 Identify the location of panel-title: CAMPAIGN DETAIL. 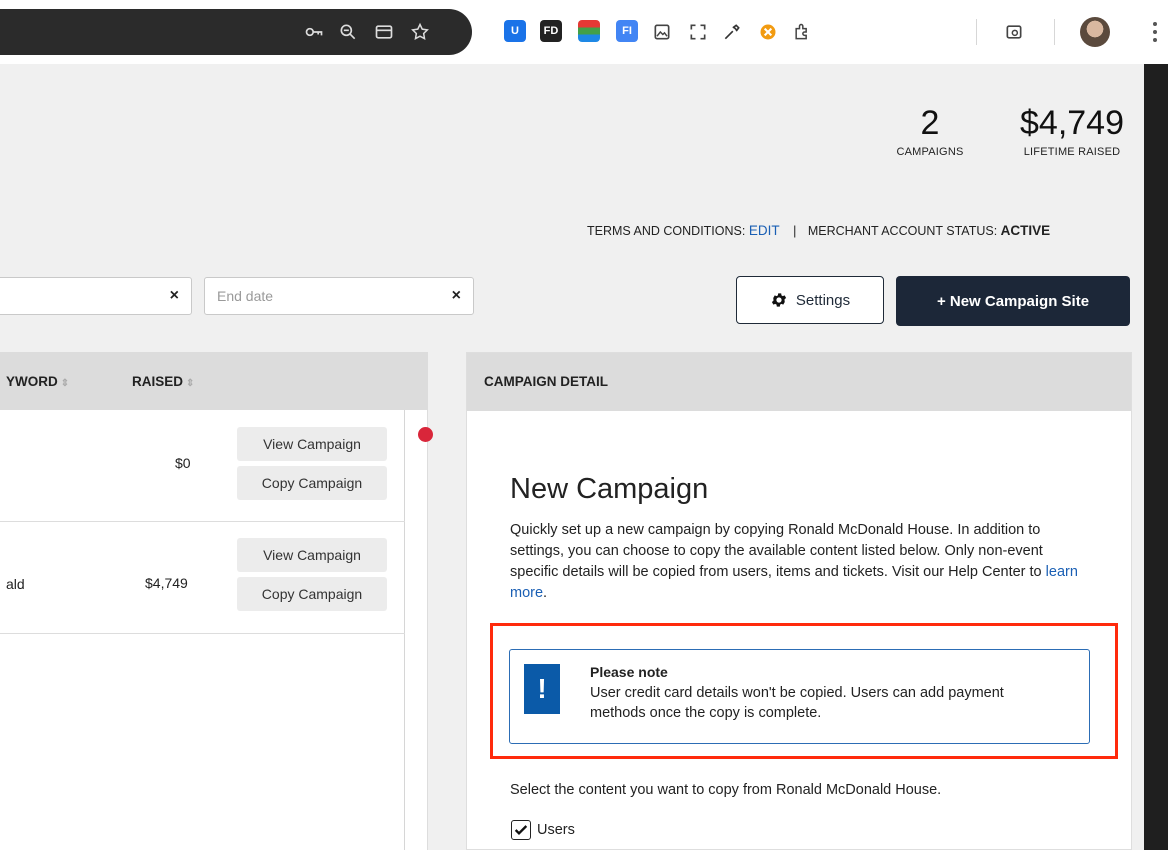
(546, 381).